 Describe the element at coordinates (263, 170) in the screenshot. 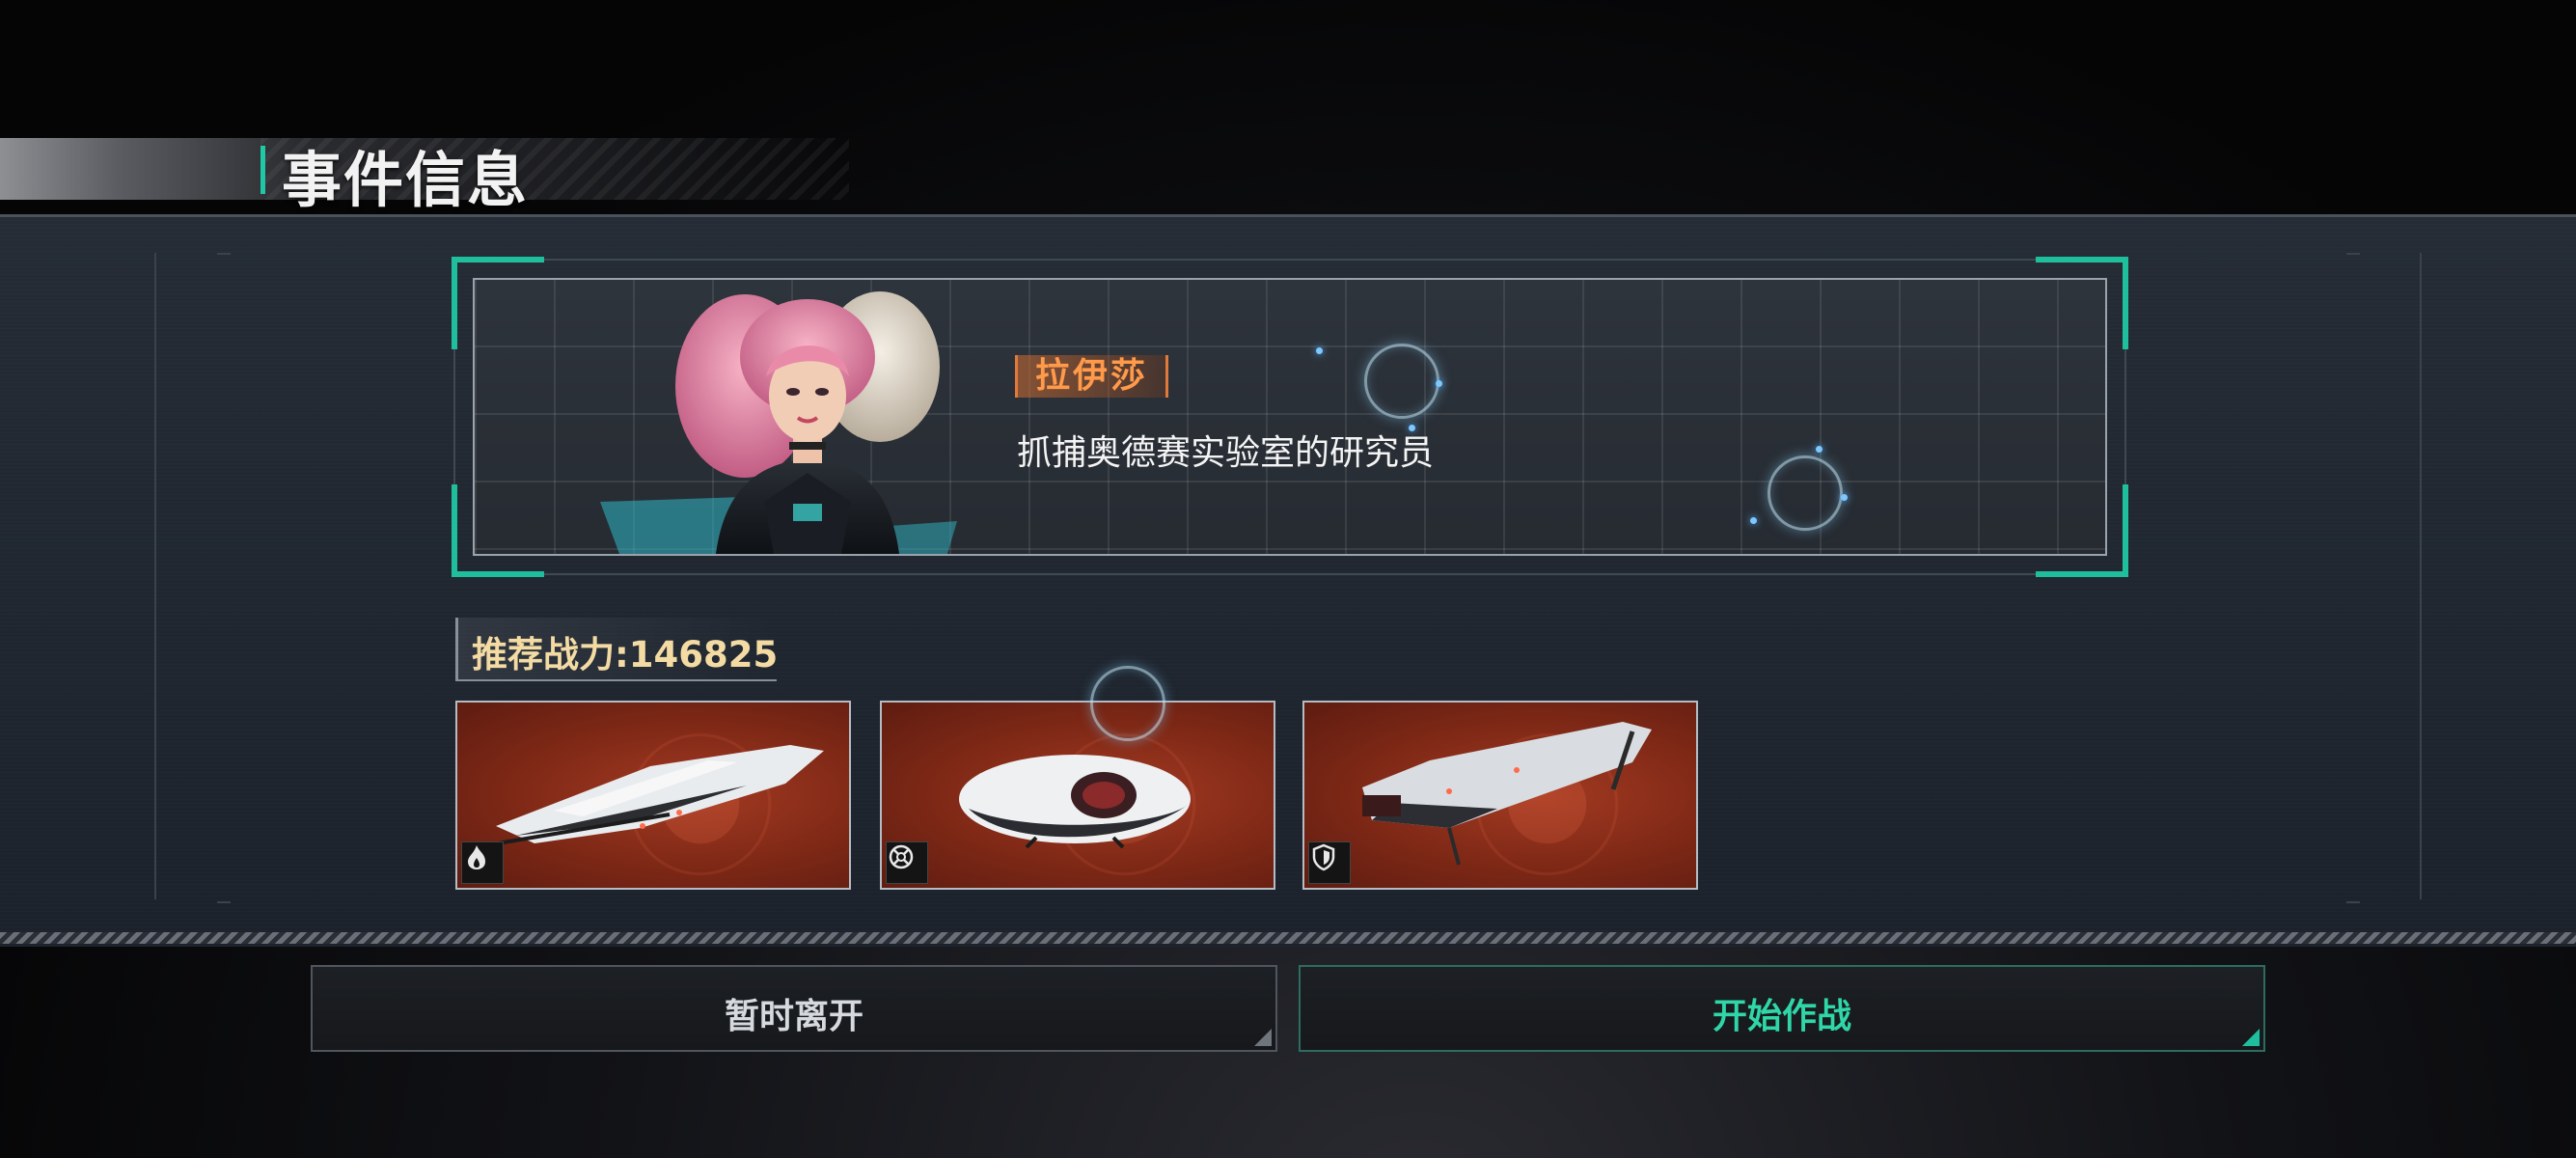

I see `title-accent-bar` at that location.